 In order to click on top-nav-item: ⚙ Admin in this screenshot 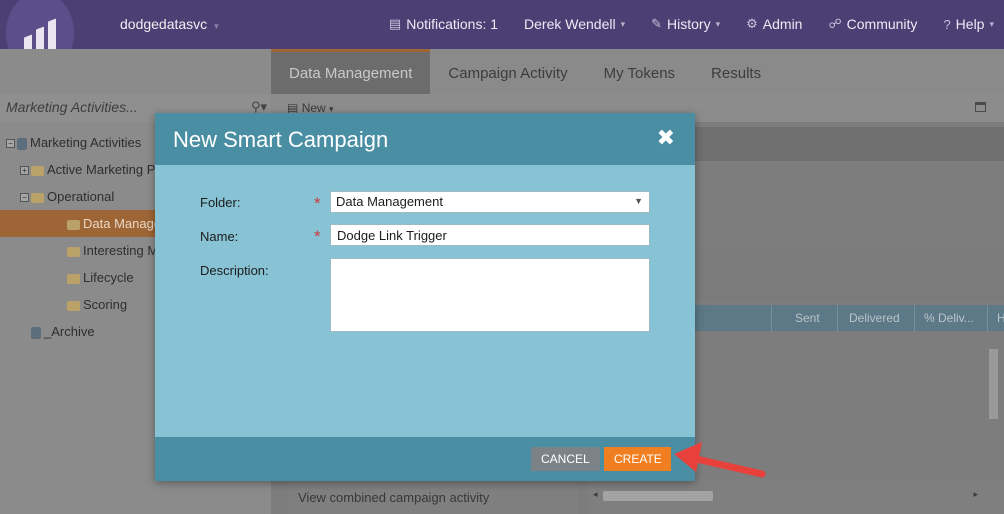, I will do `click(774, 24)`.